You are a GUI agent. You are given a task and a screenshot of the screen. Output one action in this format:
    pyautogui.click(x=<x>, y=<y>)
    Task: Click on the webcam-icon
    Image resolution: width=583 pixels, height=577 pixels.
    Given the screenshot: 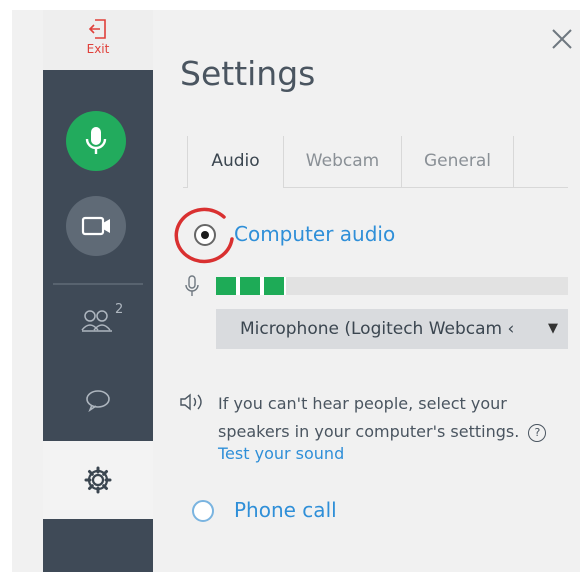 What is the action you would take?
    pyautogui.click(x=95, y=226)
    